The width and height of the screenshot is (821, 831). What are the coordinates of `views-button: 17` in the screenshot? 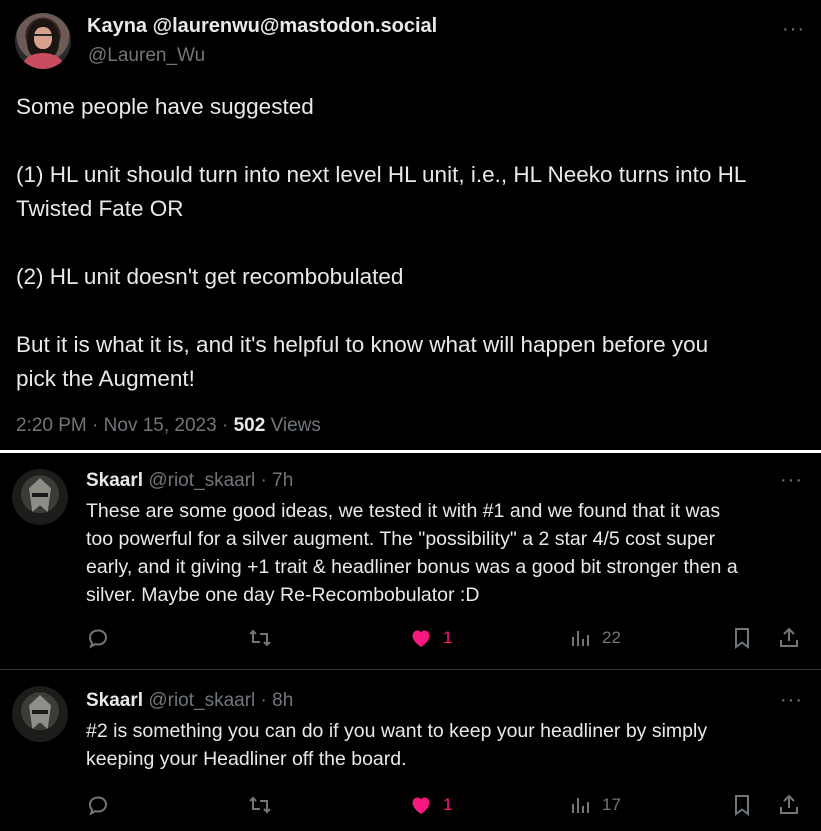 It's located at (595, 805).